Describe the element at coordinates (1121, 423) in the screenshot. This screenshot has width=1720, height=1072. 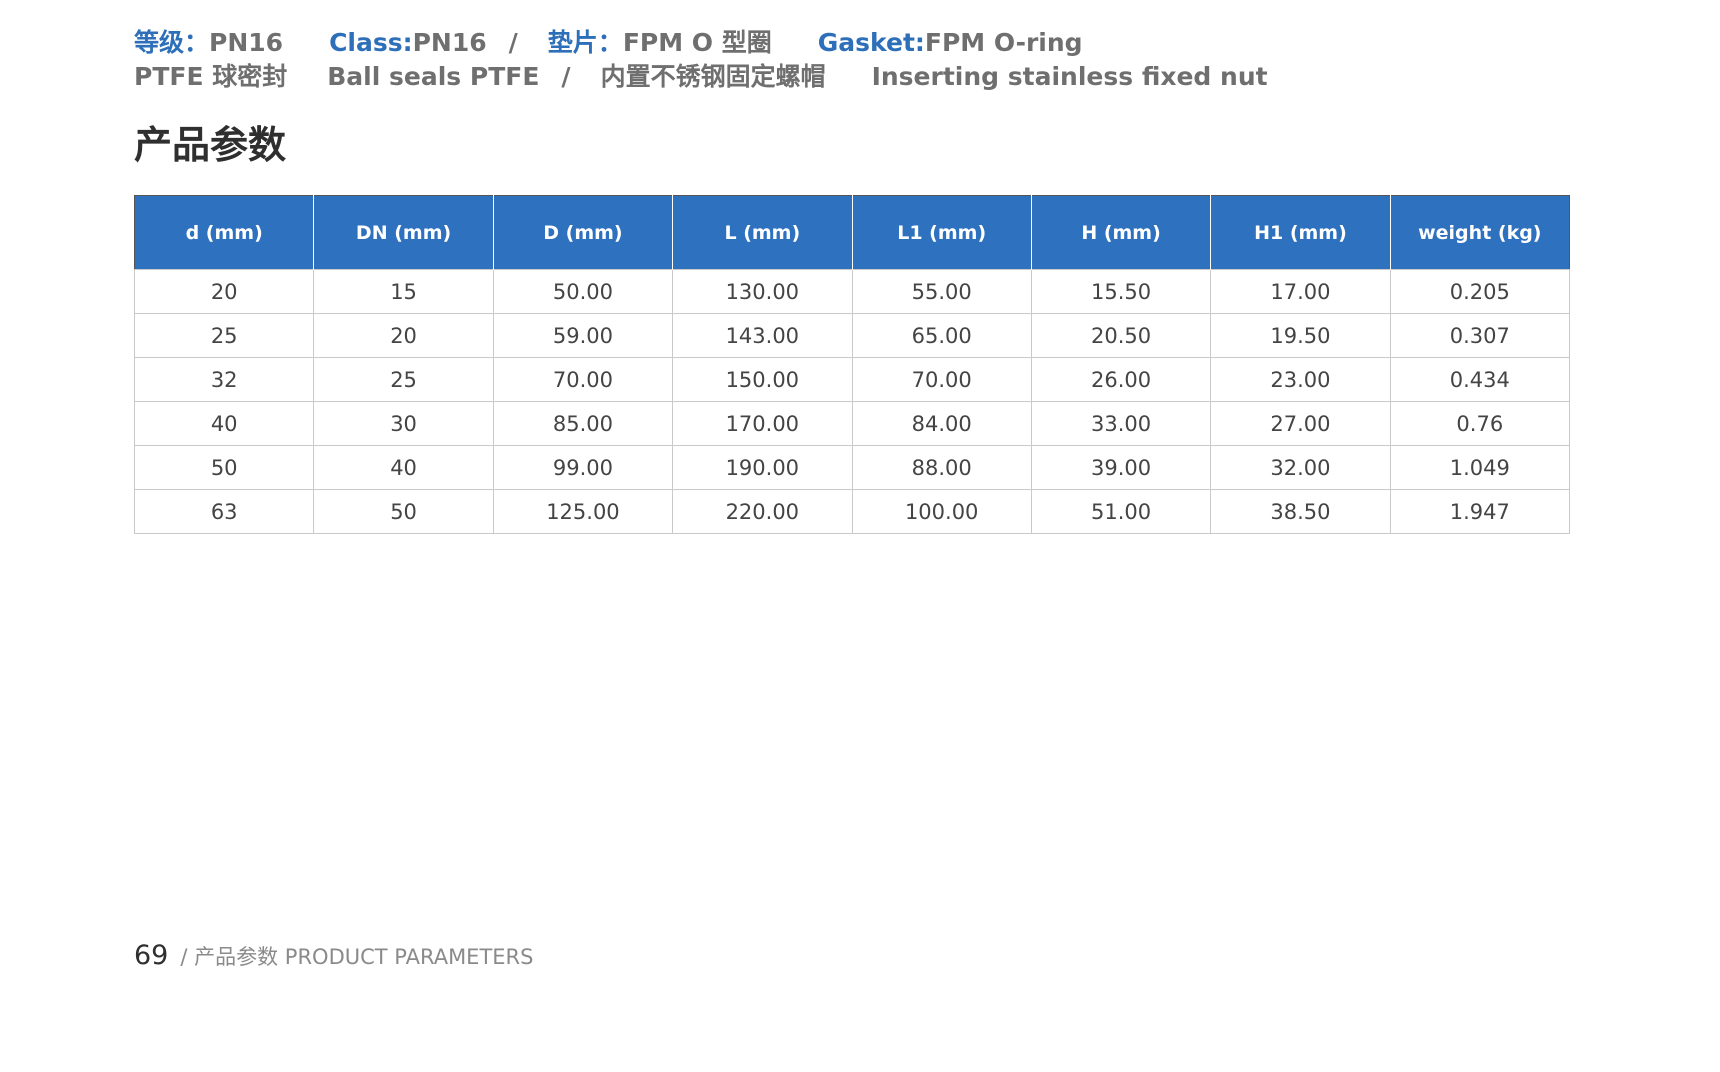
I see `table-cell: 33.00` at that location.